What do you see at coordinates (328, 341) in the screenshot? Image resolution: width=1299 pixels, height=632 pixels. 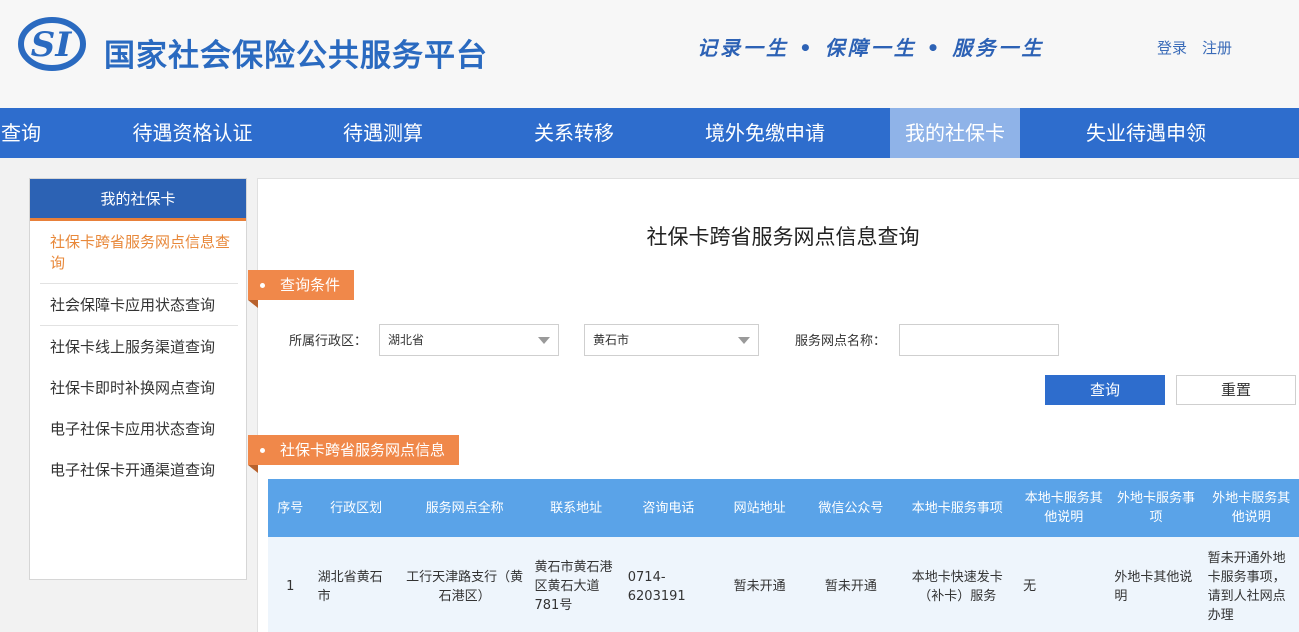 I see `region-label: 所属行政区：` at bounding box center [328, 341].